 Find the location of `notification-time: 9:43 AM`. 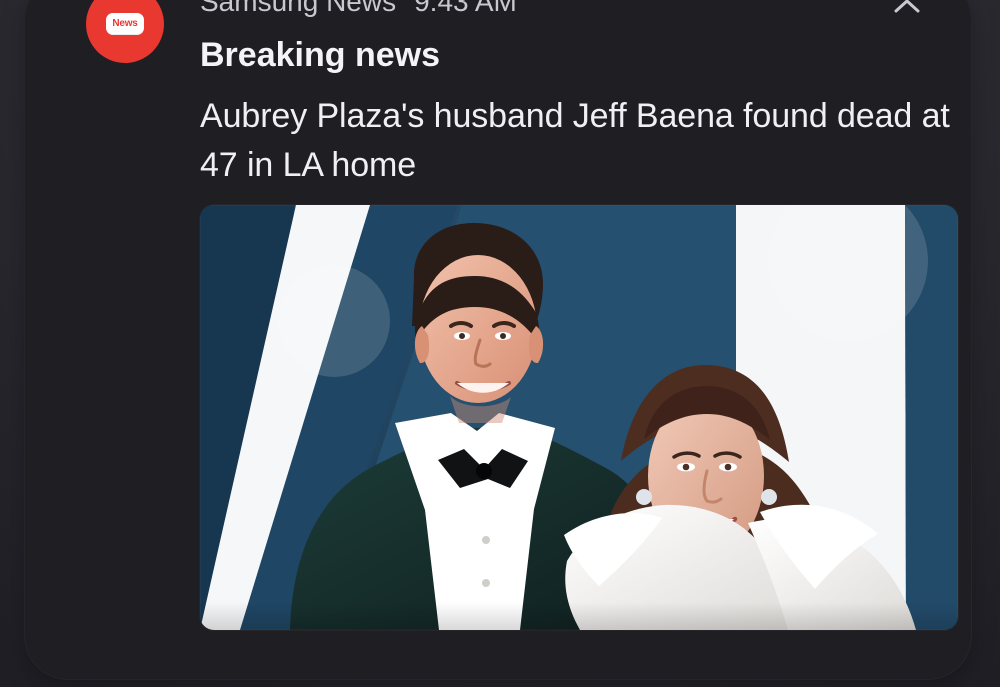

notification-time: 9:43 AM is located at coordinates (465, 8).